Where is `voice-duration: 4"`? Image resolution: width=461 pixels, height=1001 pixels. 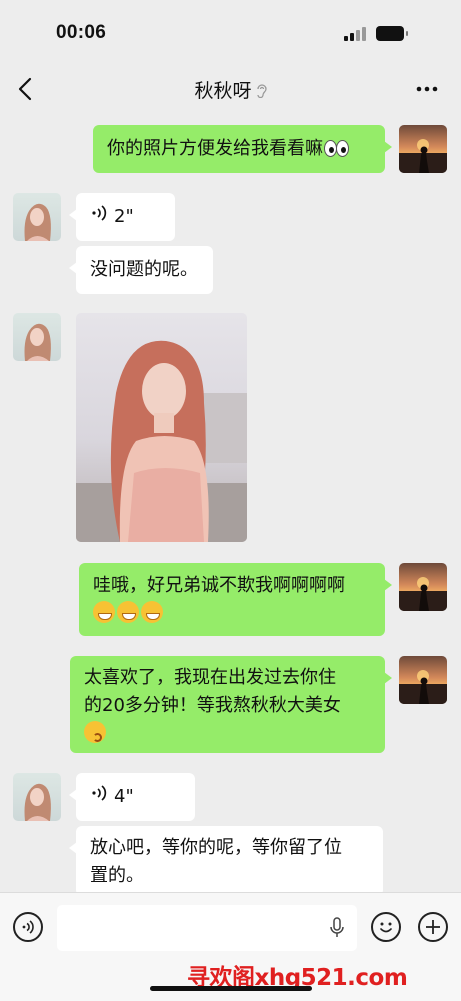
voice-duration: 4" is located at coordinates (124, 796).